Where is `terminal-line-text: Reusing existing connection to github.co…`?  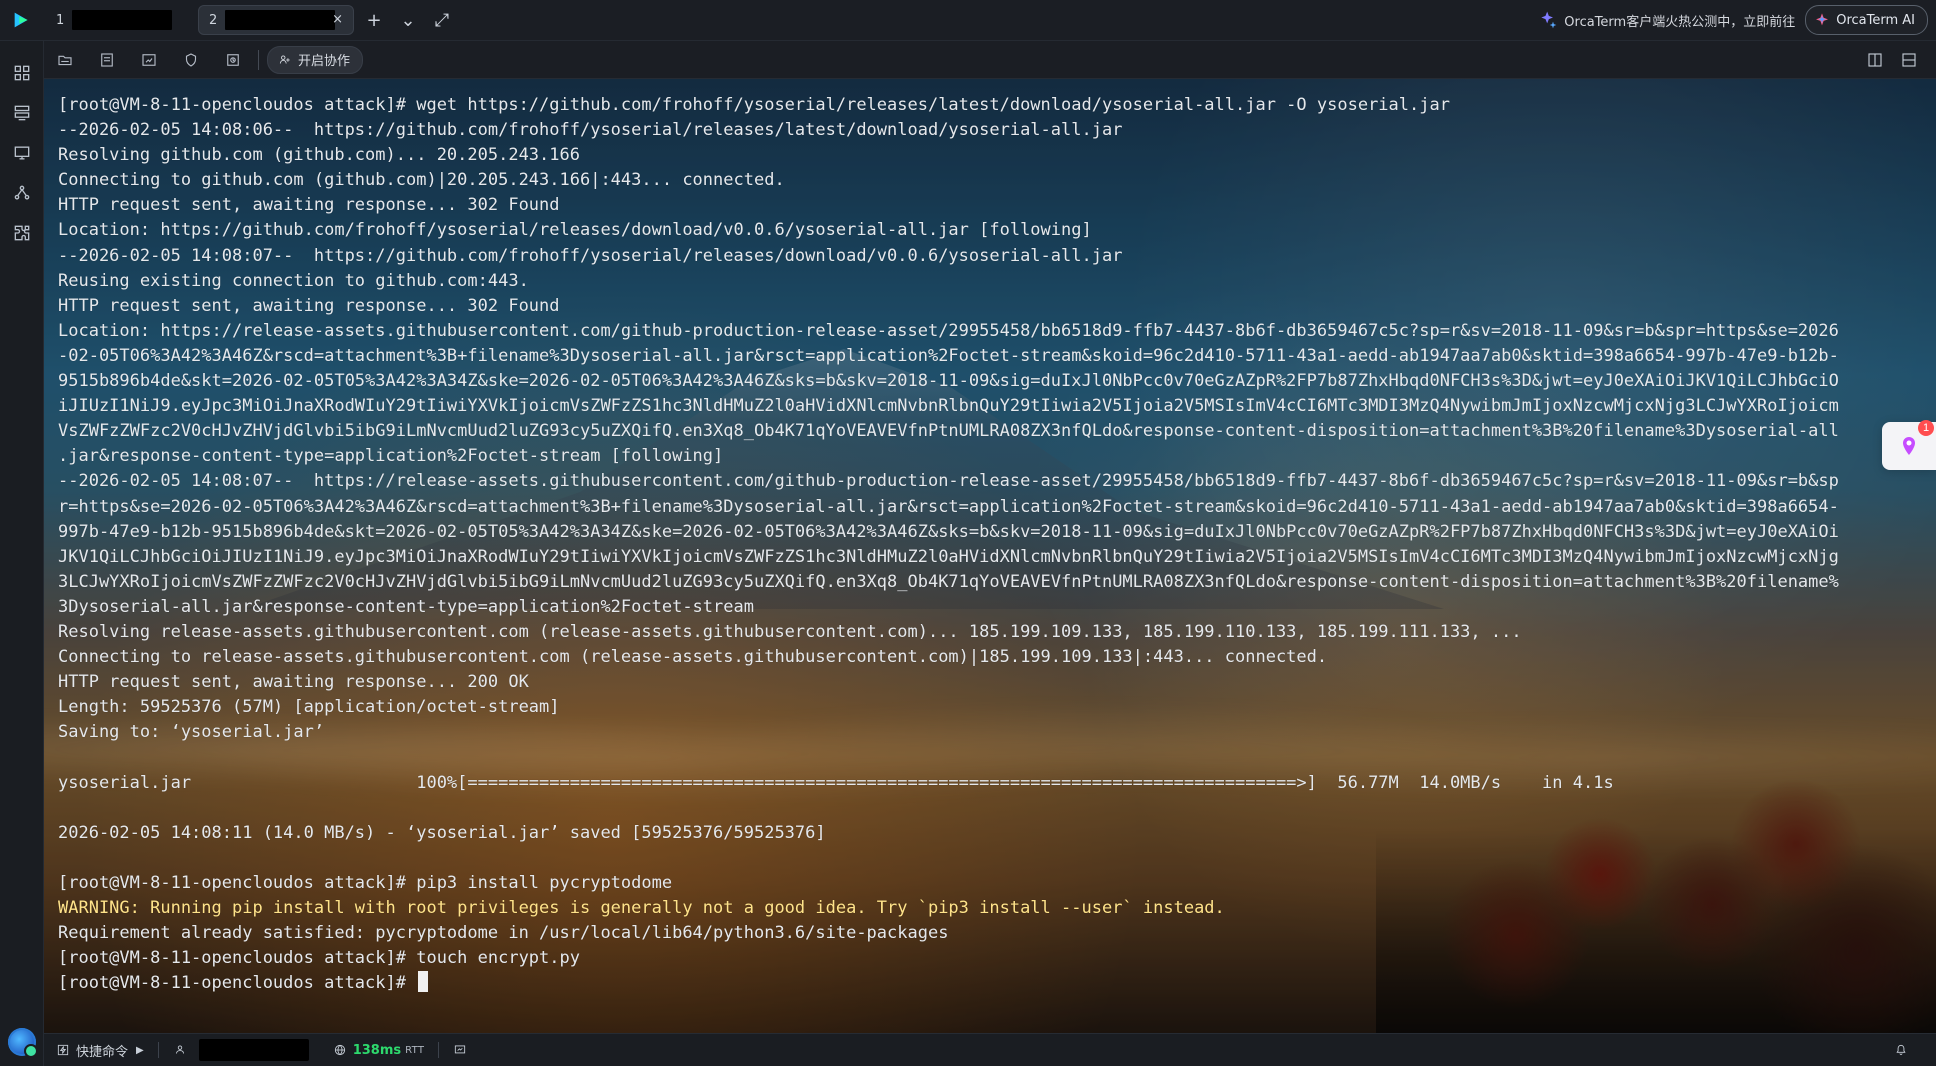 terminal-line-text: Reusing existing connection to github.co… is located at coordinates (293, 280).